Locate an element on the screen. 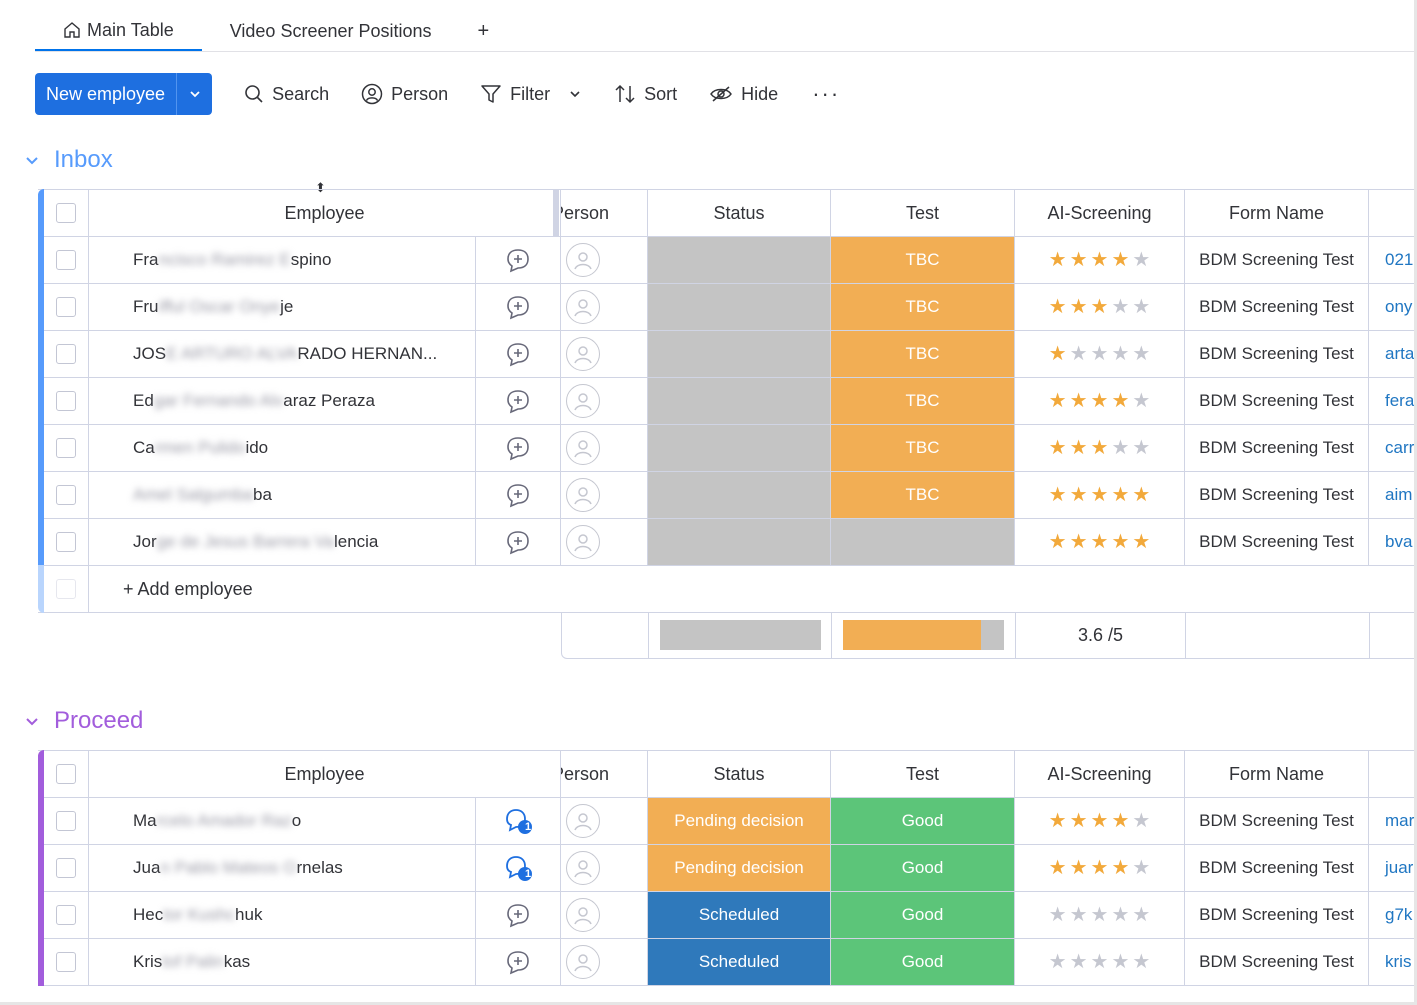  link-cell: carr is located at coordinates (1391, 448).